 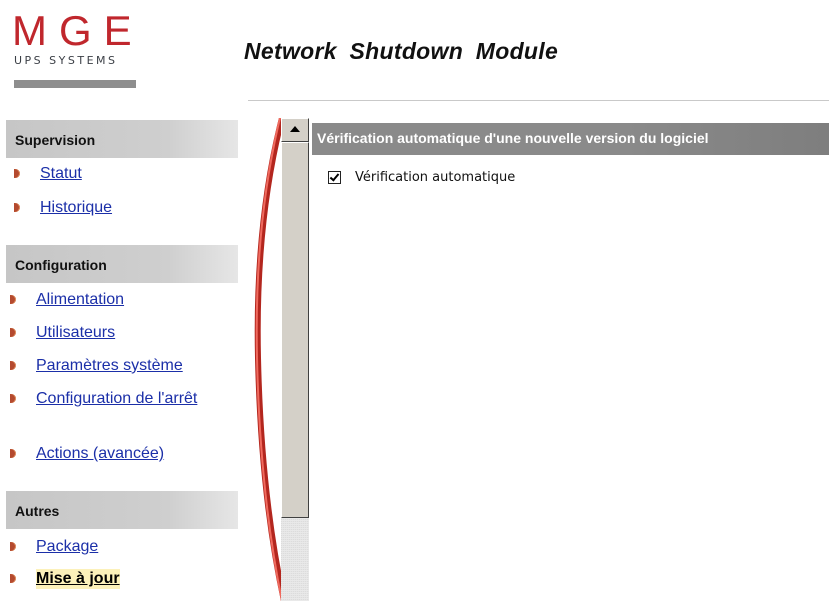 What do you see at coordinates (37, 511) in the screenshot?
I see `section-title: Autres` at bounding box center [37, 511].